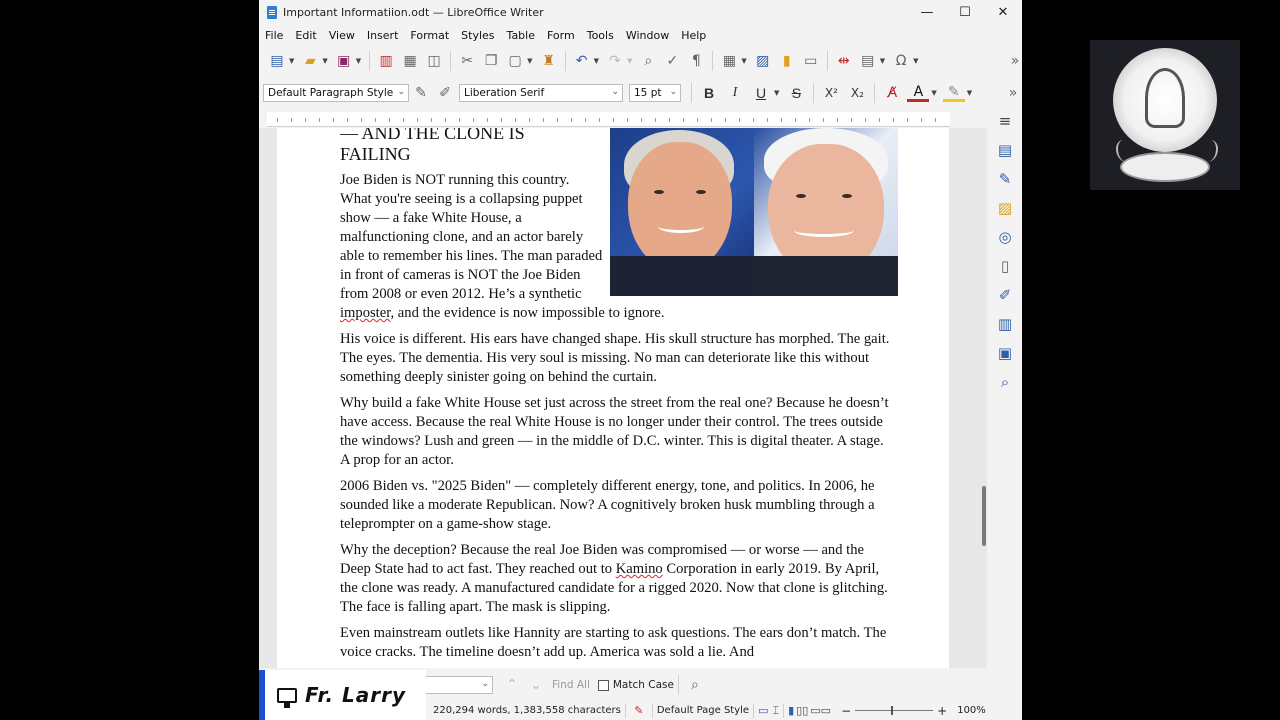 The width and height of the screenshot is (1280, 720). I want to click on bold-button: B, so click(709, 93).